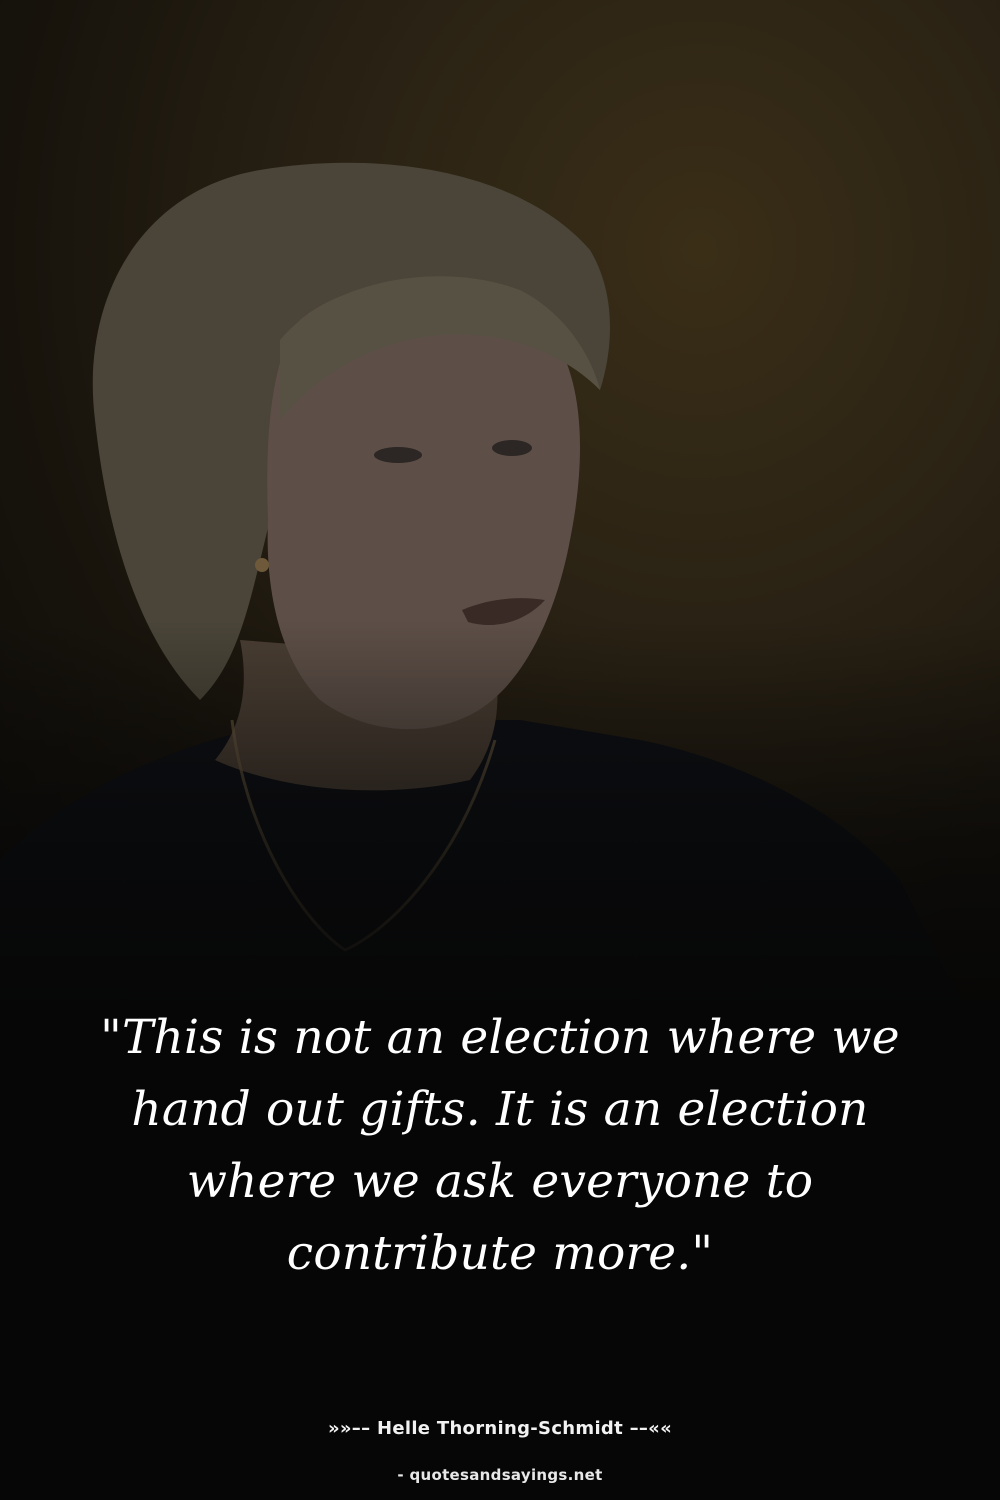 The height and width of the screenshot is (1500, 1000). Describe the element at coordinates (512, 448) in the screenshot. I see `right-eye` at that location.